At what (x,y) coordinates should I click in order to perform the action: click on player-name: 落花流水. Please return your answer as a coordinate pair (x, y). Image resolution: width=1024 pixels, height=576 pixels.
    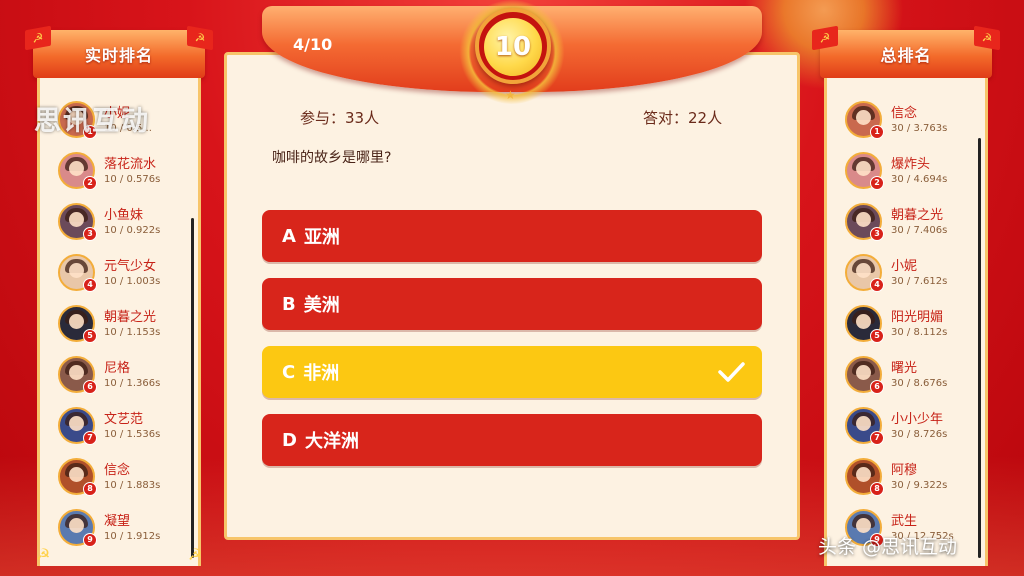
    Looking at the image, I should click on (130, 164).